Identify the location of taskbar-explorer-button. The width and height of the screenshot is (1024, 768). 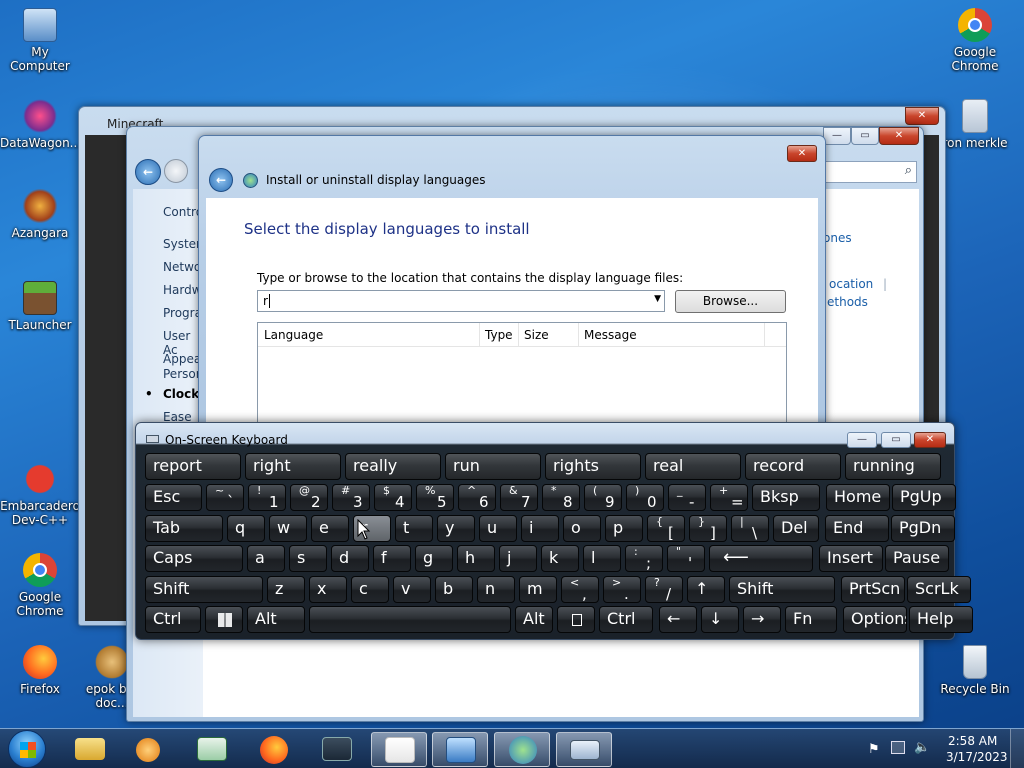
(90, 749).